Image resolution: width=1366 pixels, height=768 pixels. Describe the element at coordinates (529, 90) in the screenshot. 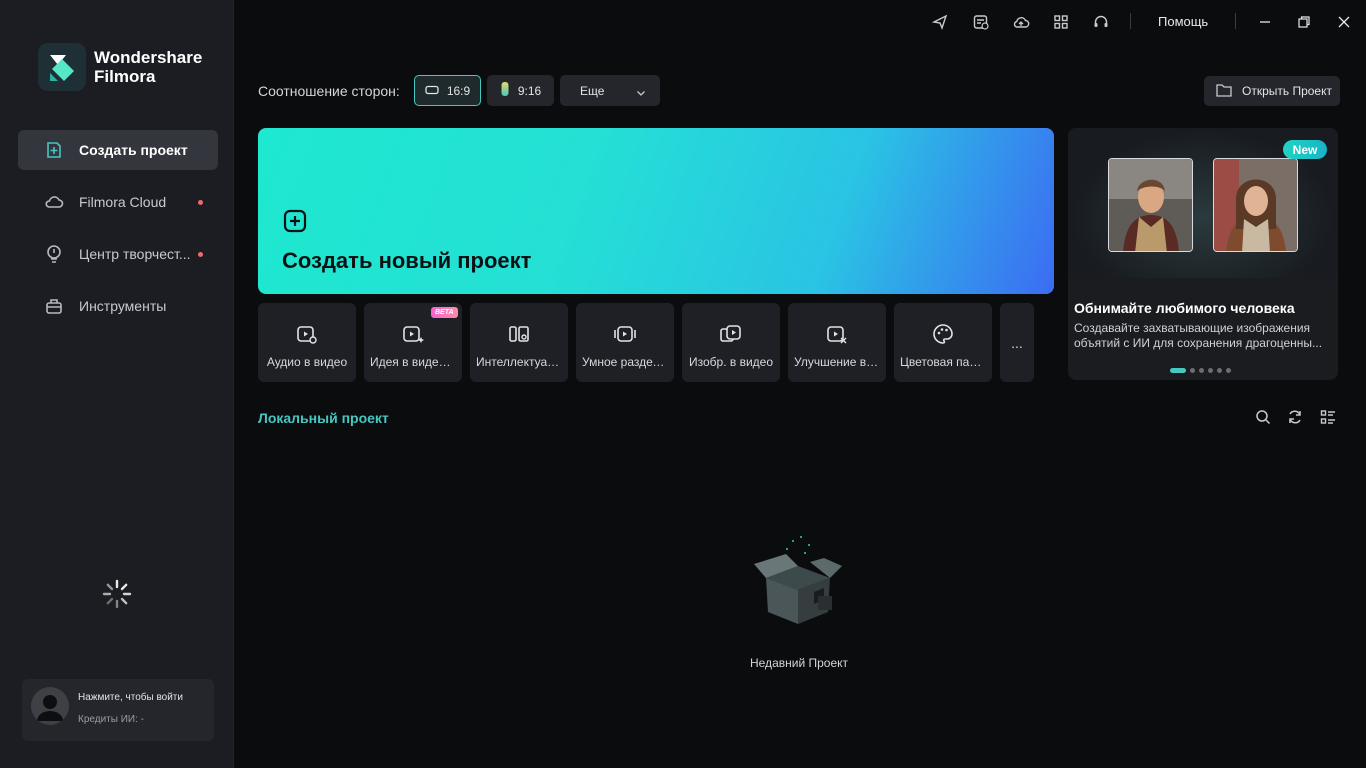

I see `aspect-9-16-label: 9:16` at that location.